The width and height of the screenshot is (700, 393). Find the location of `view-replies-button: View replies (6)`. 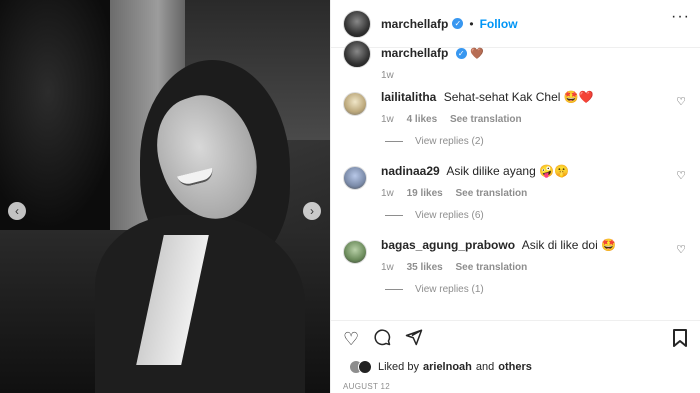

view-replies-button: View replies (6) is located at coordinates (434, 215).